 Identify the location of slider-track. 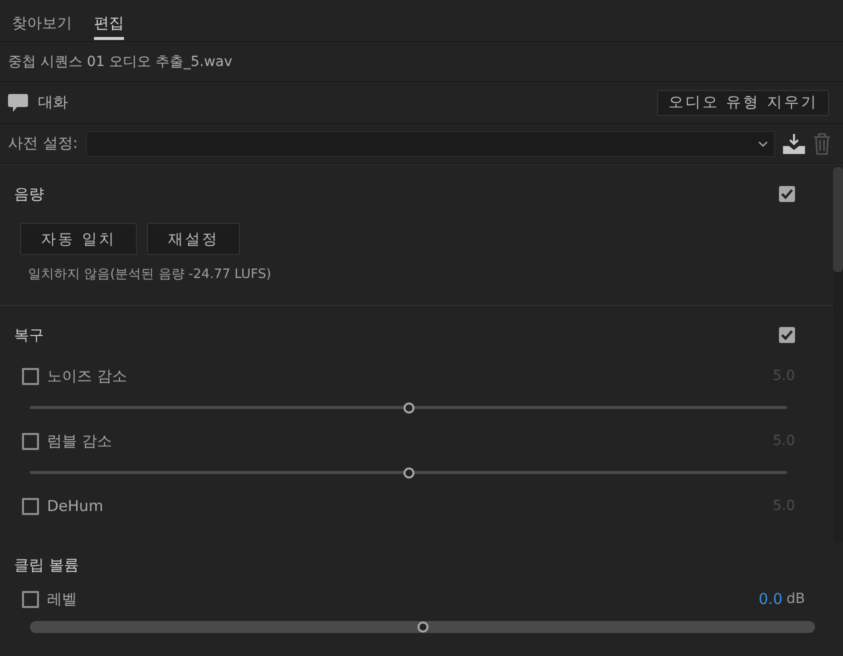
(422, 627).